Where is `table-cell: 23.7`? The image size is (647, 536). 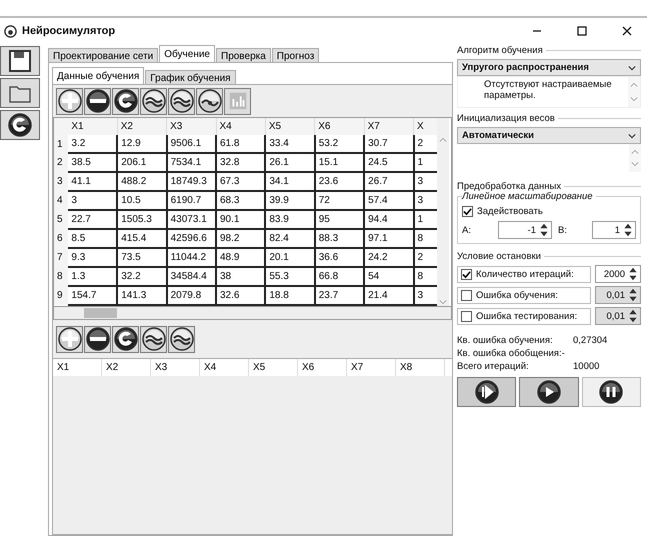
table-cell: 23.7 is located at coordinates (339, 295).